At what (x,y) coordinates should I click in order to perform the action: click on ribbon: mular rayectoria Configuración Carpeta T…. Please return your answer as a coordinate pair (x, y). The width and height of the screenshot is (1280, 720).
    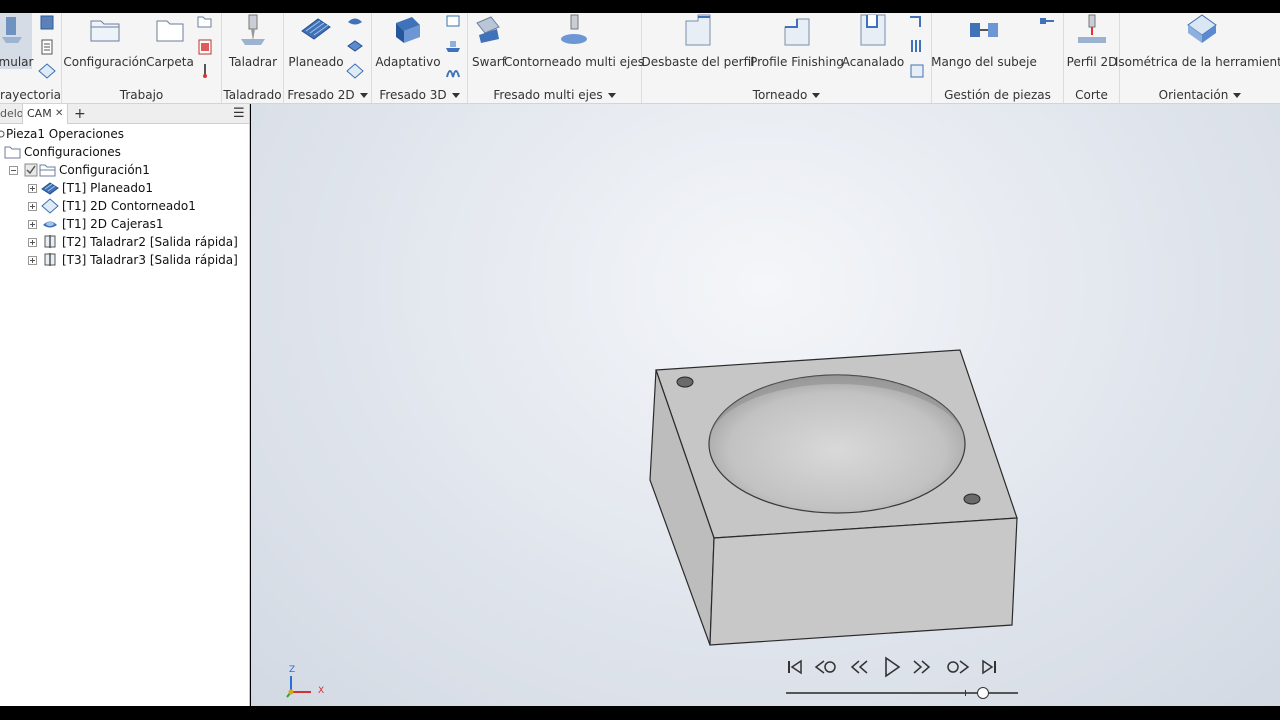
    Looking at the image, I should click on (640, 58).